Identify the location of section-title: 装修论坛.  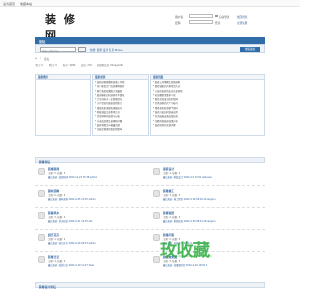
(44, 162).